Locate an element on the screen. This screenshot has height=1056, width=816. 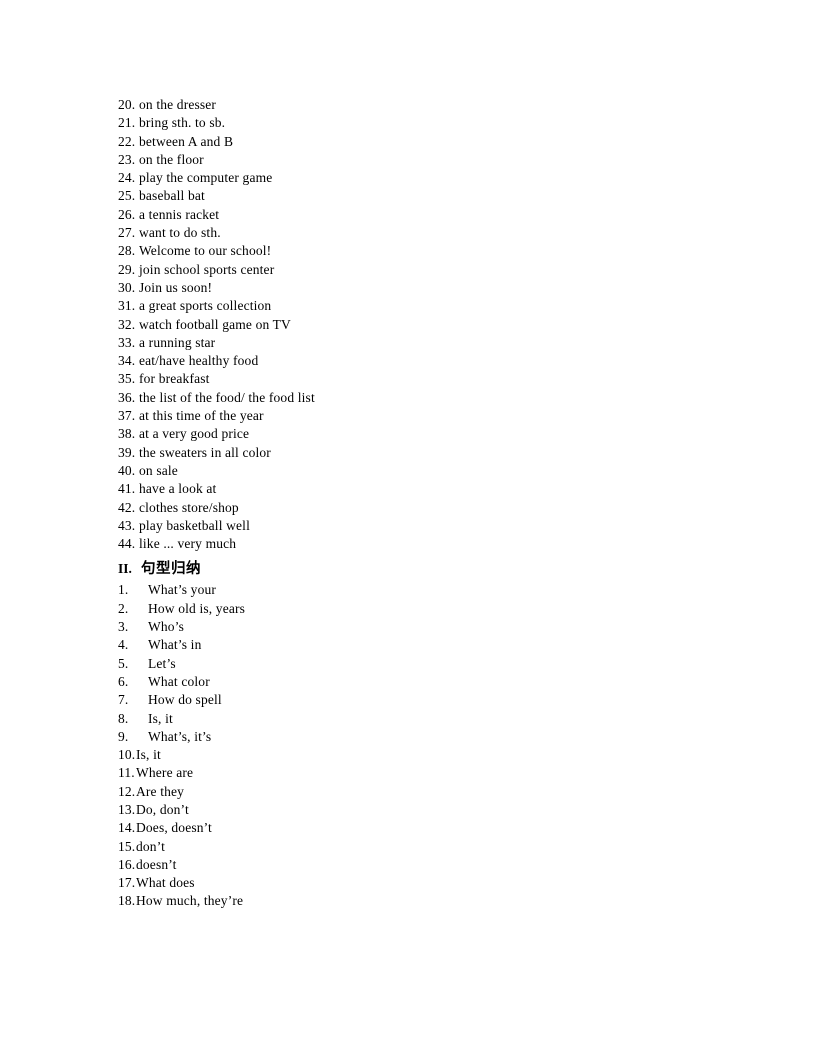
phrase-list-item: 43. play basketball well is located at coordinates (418, 526).